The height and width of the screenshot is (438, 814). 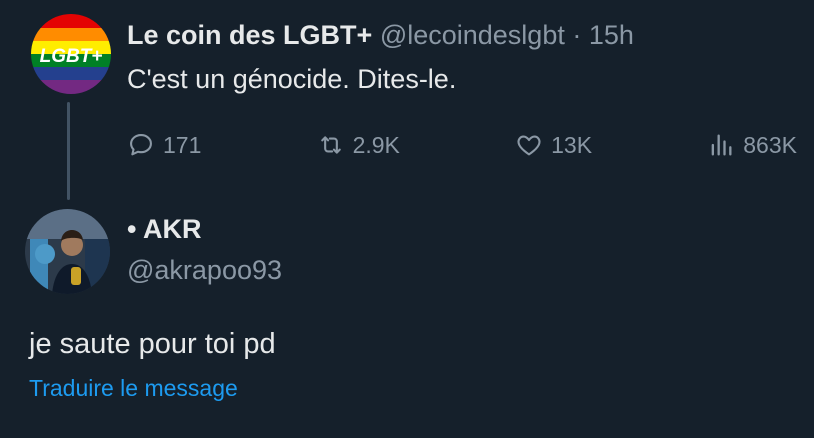 I want to click on heart-icon, so click(x=529, y=145).